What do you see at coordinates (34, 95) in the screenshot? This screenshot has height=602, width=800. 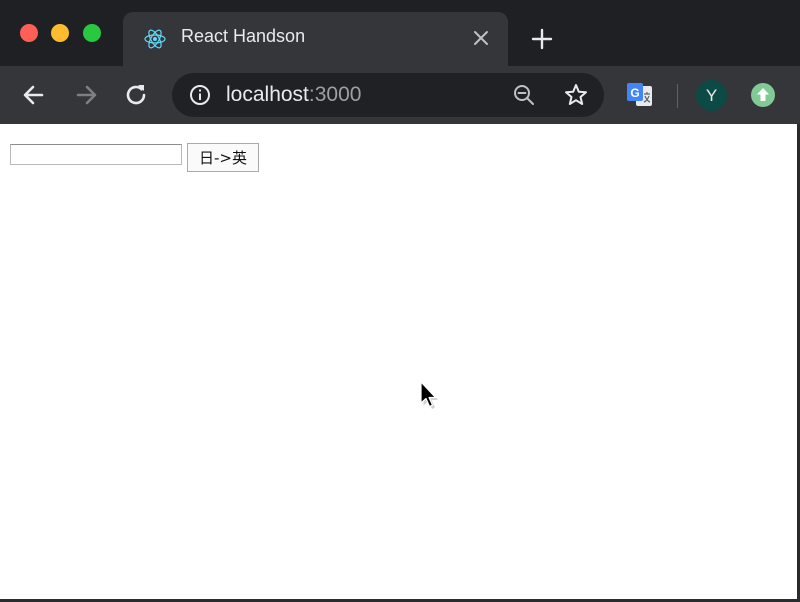 I see `back-arrow-icon` at bounding box center [34, 95].